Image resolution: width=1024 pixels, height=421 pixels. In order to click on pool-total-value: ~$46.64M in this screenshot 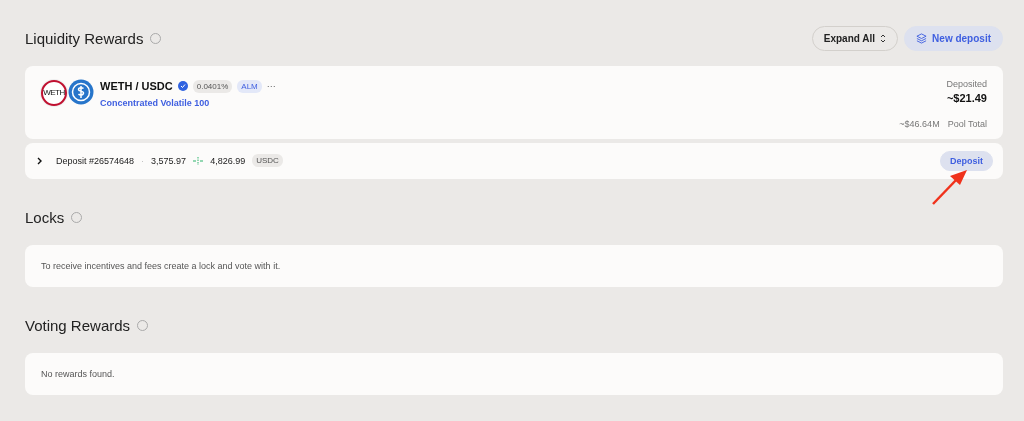, I will do `click(919, 123)`.